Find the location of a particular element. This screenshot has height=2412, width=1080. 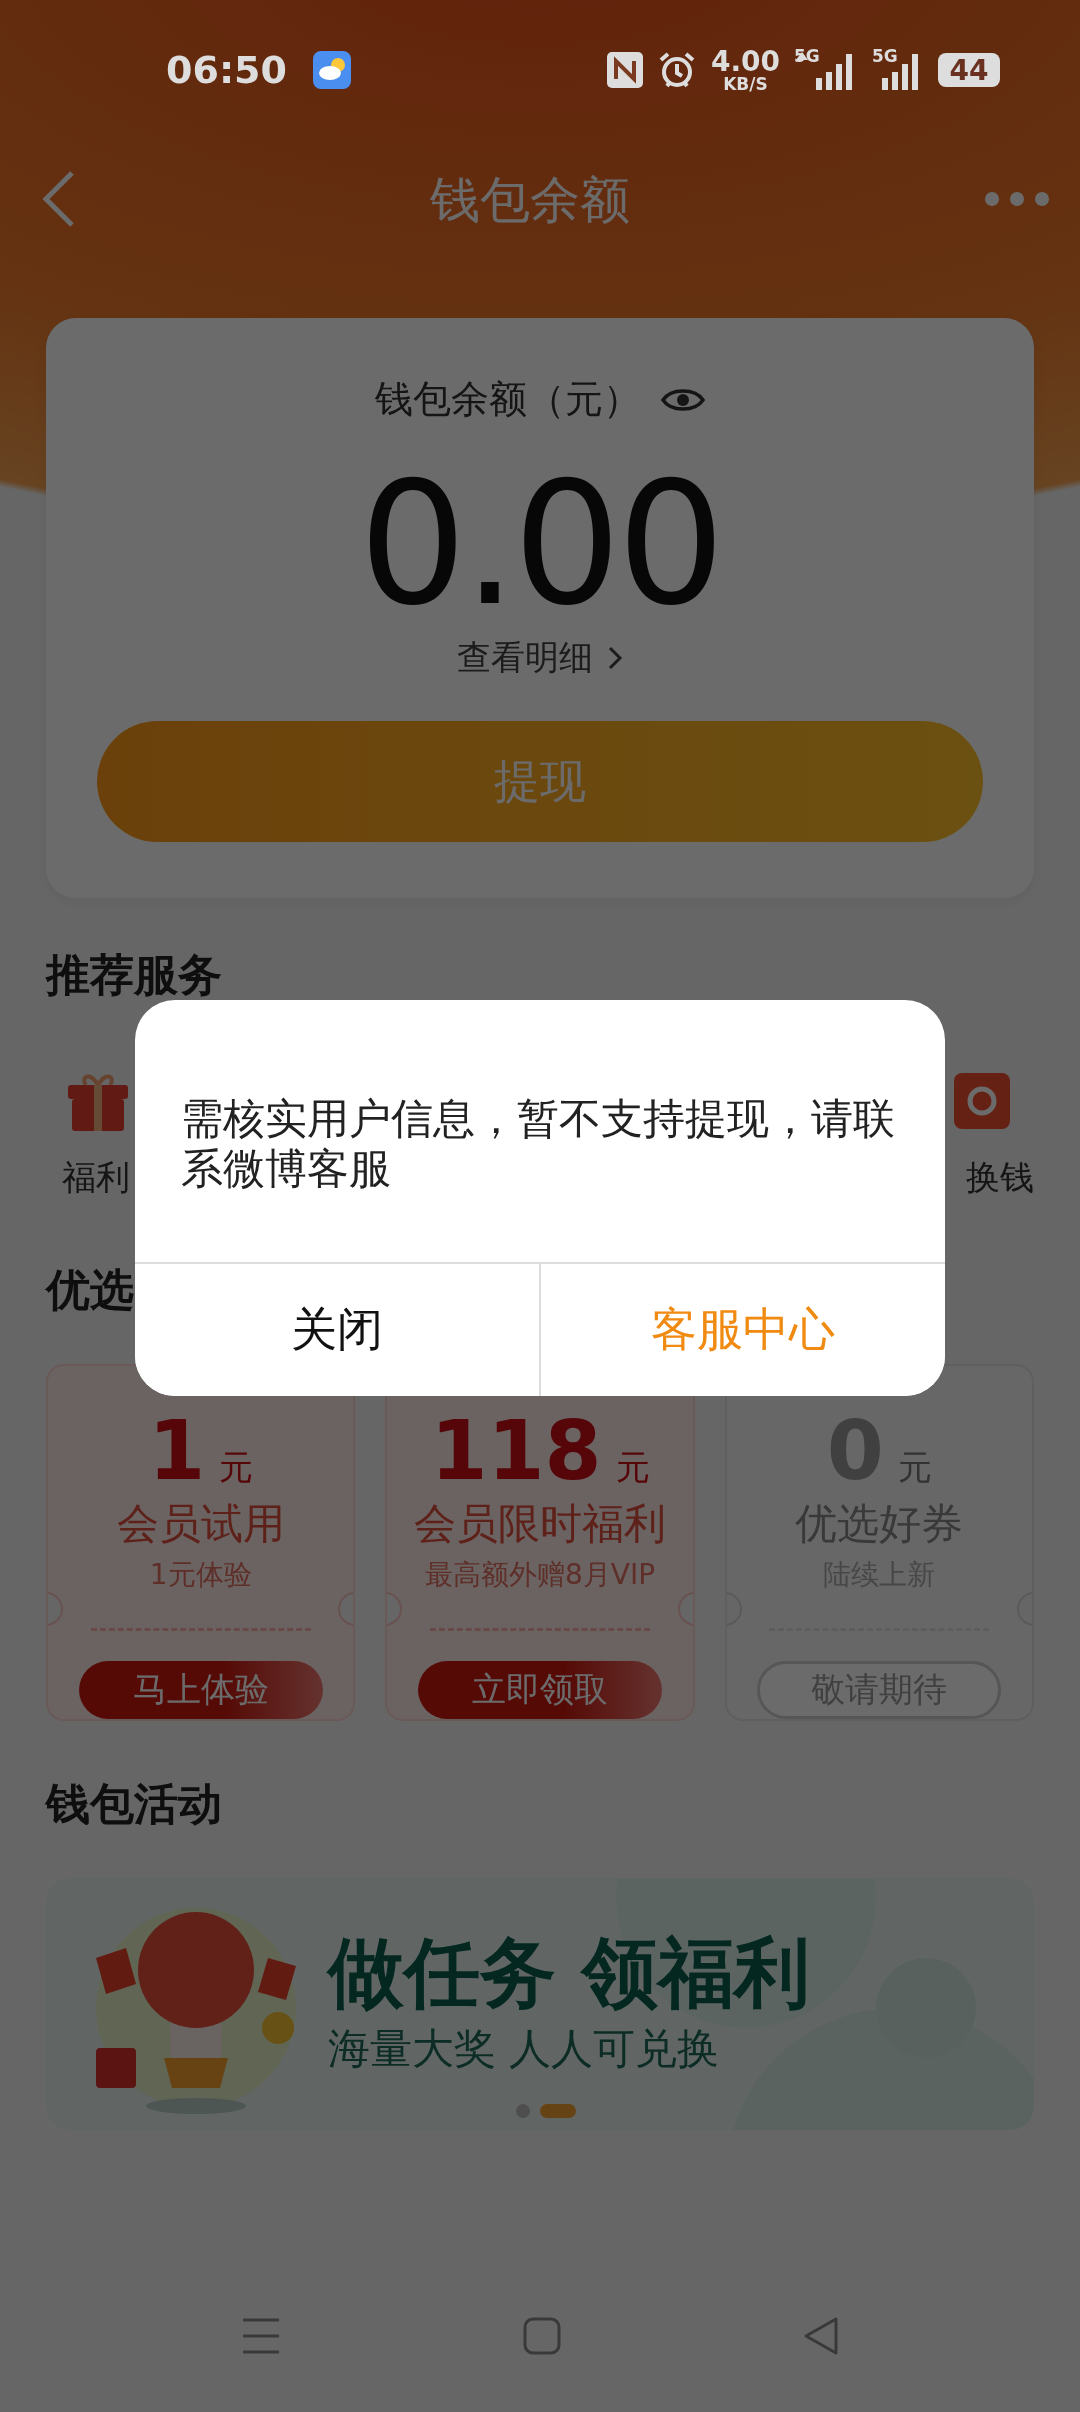

dialog-message: 需核实用户信息，暂不支持提现，请联系微博客服 is located at coordinates (538, 1144).